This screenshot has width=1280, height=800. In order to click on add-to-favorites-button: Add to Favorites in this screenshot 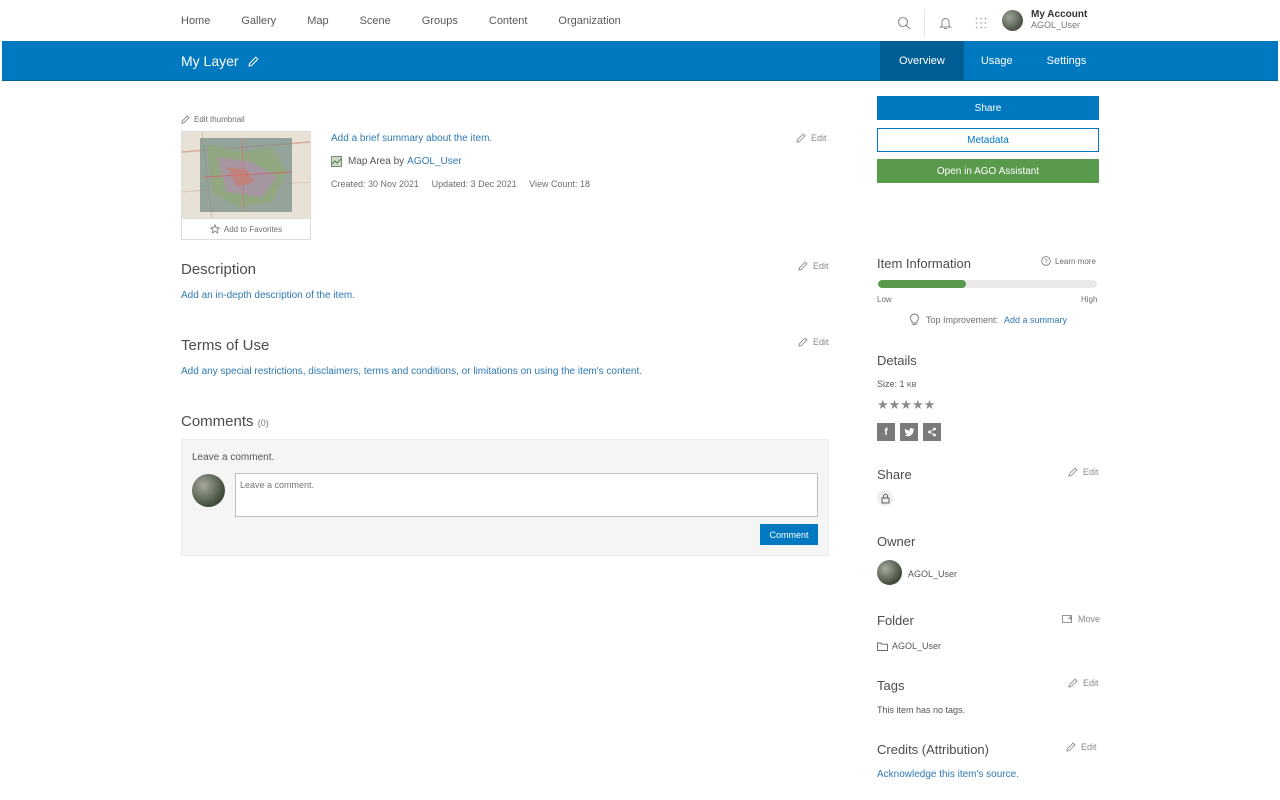, I will do `click(246, 228)`.